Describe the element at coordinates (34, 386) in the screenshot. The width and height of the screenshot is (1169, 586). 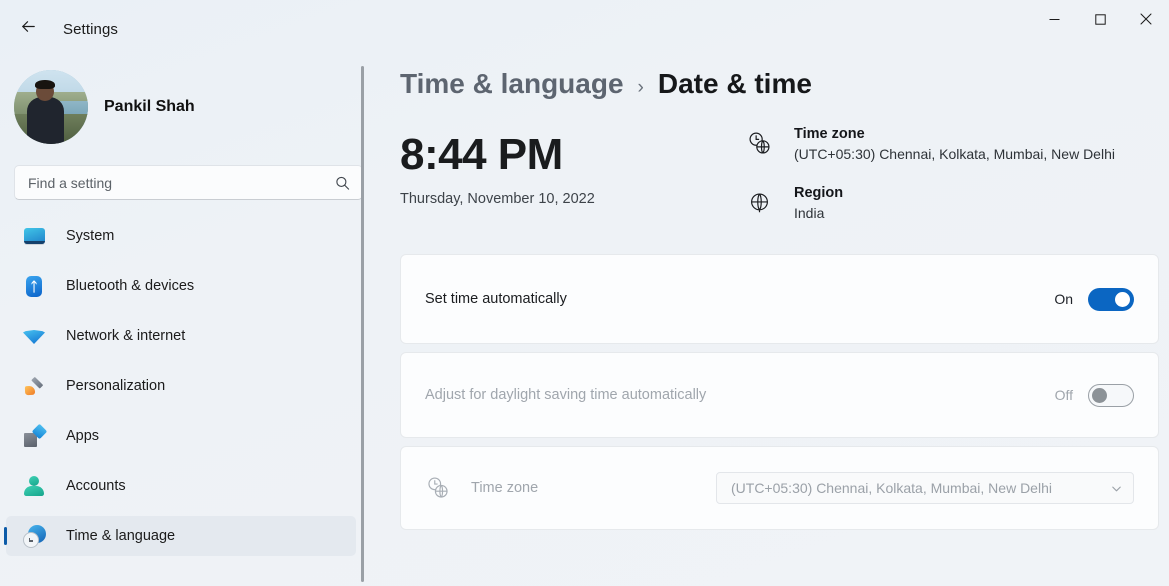
I see `paintbrush-icon` at that location.